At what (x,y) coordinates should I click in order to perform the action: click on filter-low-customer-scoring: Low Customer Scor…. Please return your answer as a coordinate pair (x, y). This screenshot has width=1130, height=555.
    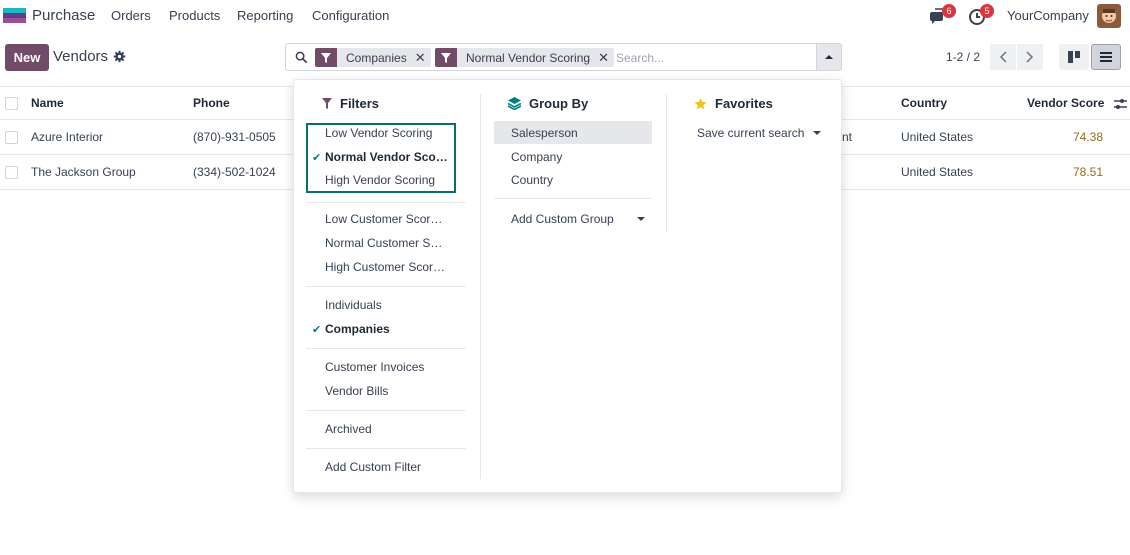
    Looking at the image, I should click on (387, 219).